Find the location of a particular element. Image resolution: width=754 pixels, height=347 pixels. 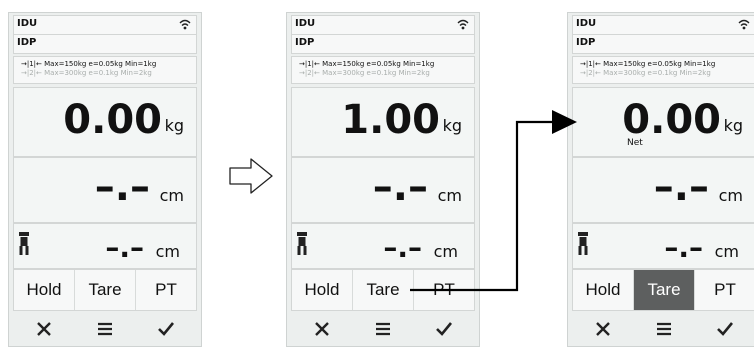

outline-arrow-icon is located at coordinates (251, 176).